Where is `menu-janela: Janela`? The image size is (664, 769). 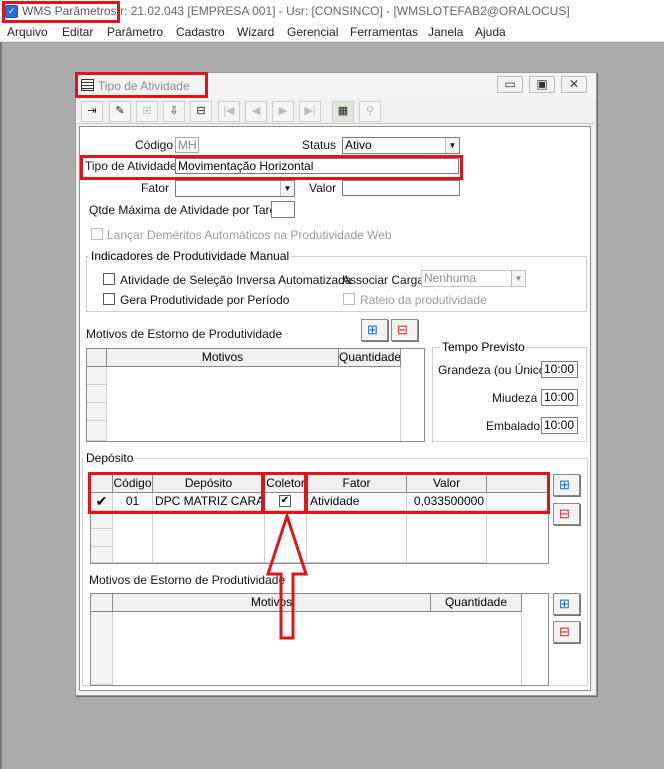
menu-janela: Janela is located at coordinates (445, 32).